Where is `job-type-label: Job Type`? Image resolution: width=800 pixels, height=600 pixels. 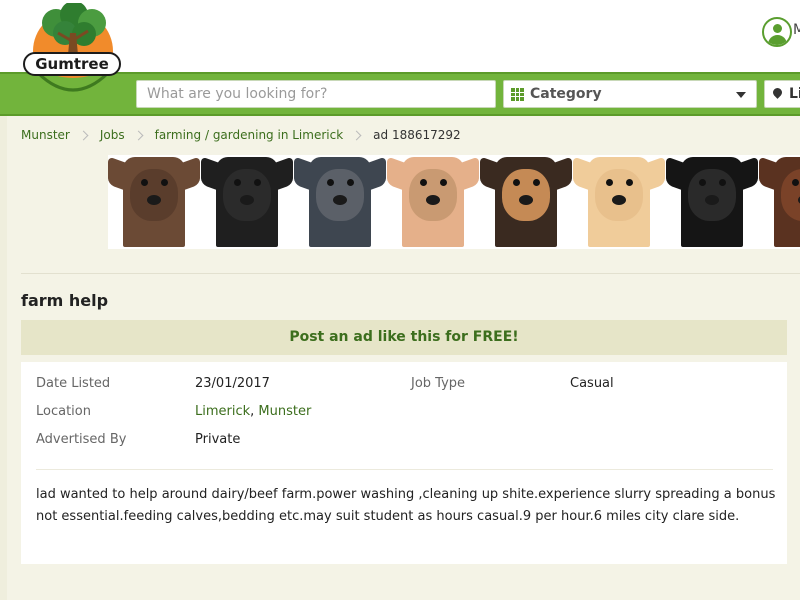
job-type-label: Job Type is located at coordinates (438, 383).